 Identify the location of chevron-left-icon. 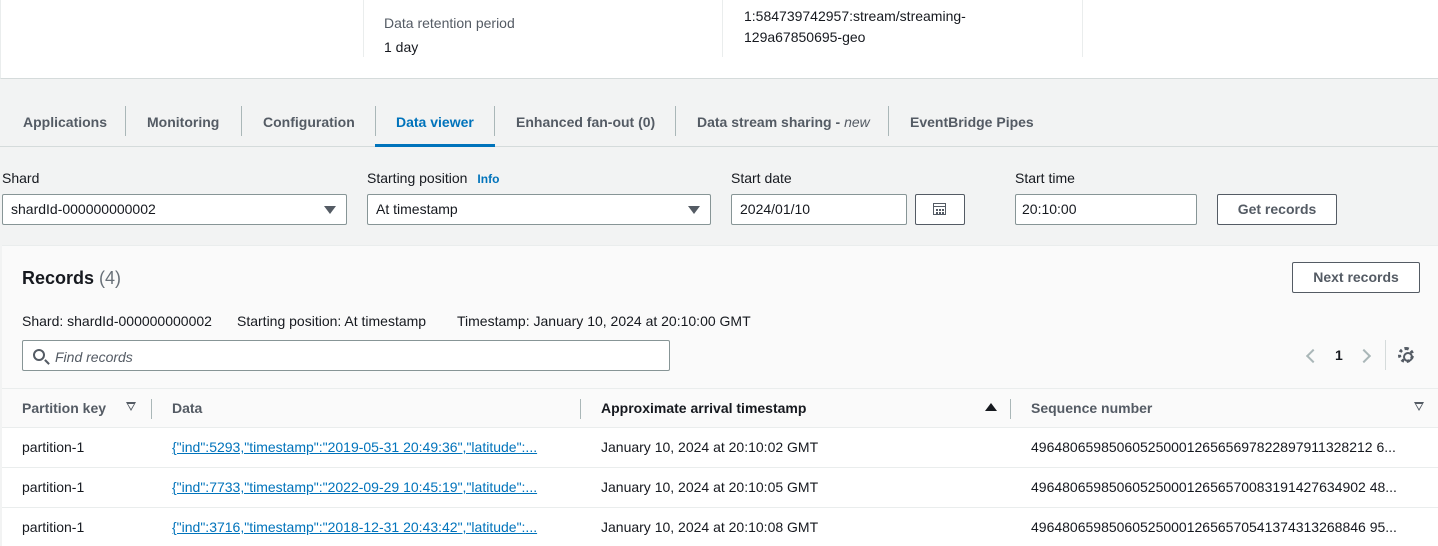
(1313, 356).